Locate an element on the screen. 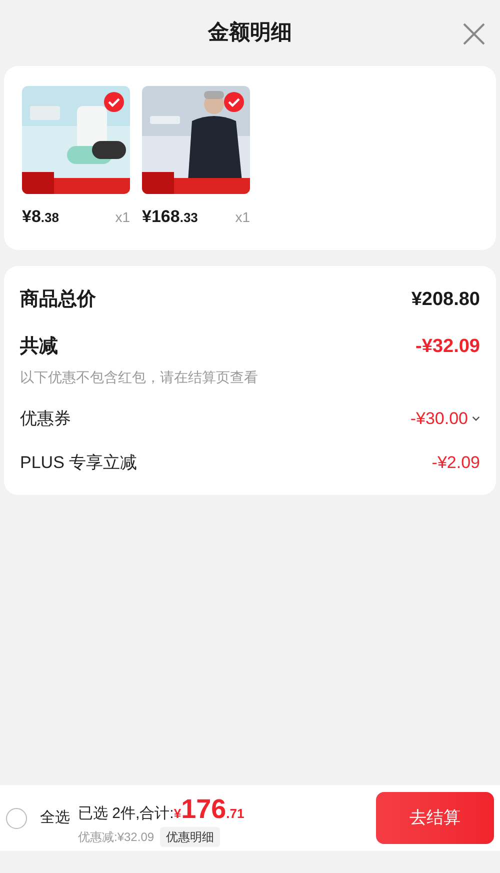 Image resolution: width=500 pixels, height=873 pixels. close-icon is located at coordinates (474, 34).